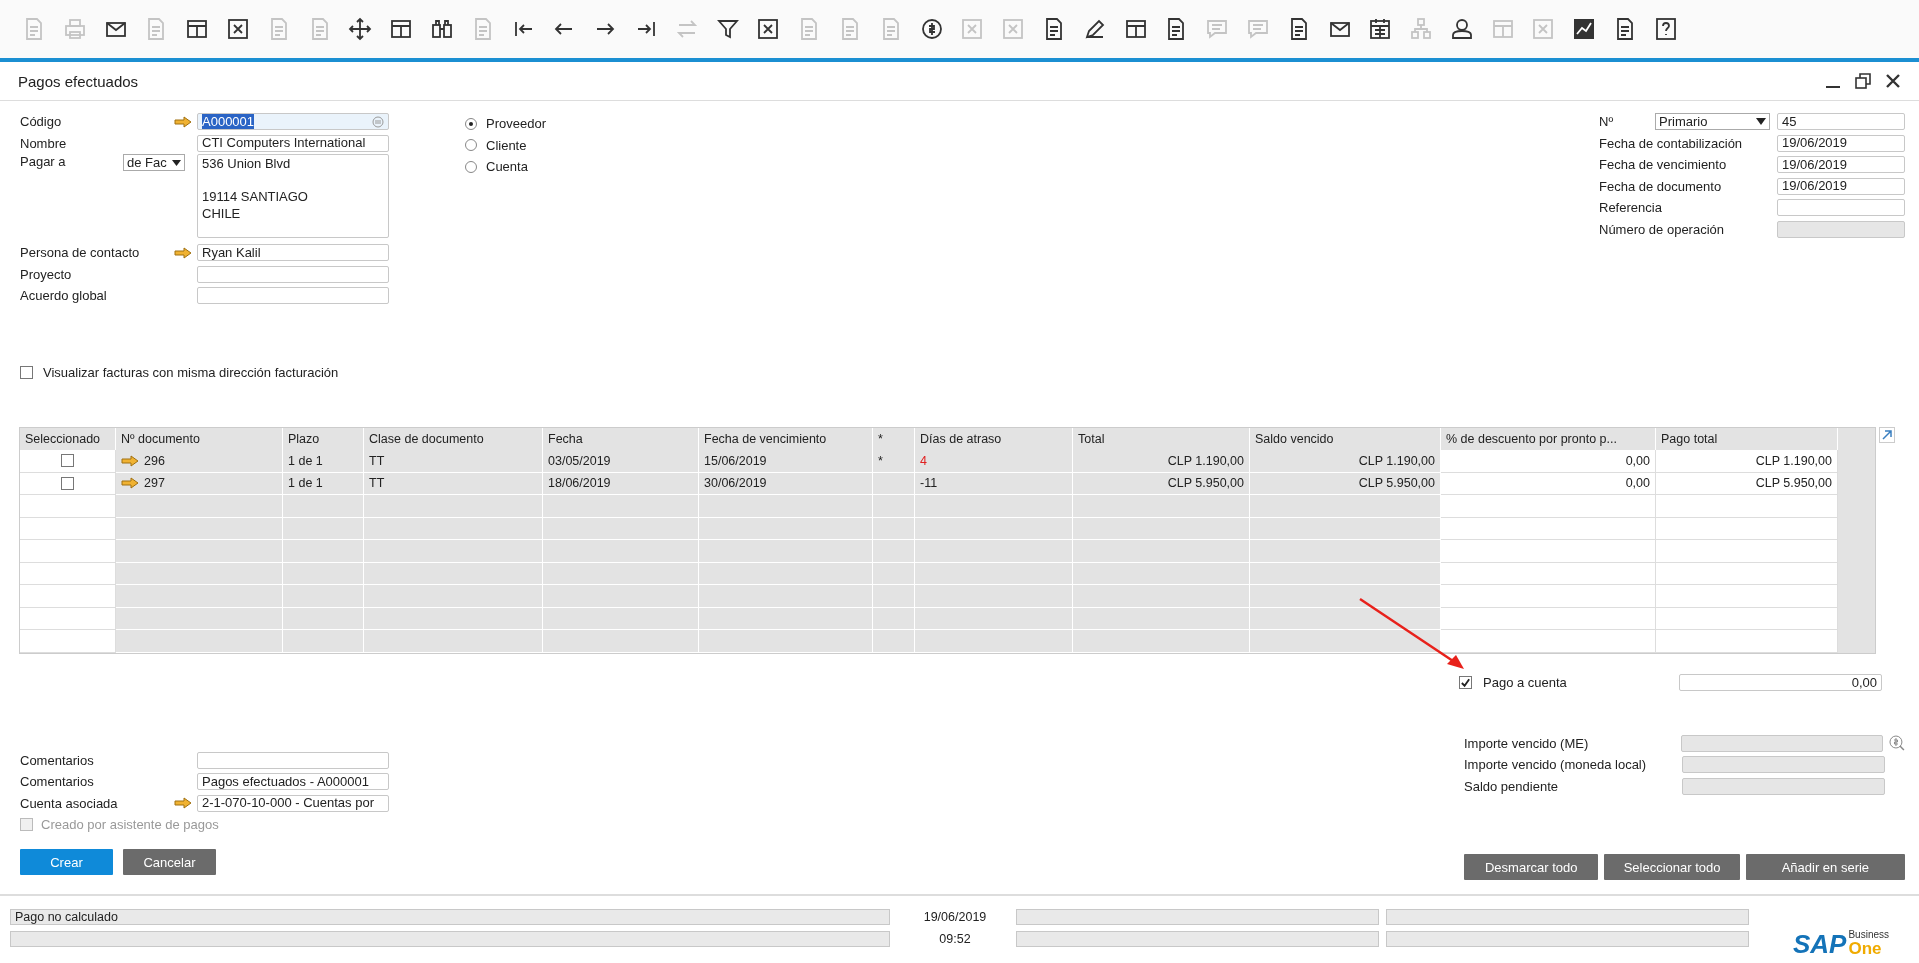 The height and width of the screenshot is (963, 1919). Describe the element at coordinates (293, 782) in the screenshot. I see `comments-field: Pagos efectuados - A000001` at that location.